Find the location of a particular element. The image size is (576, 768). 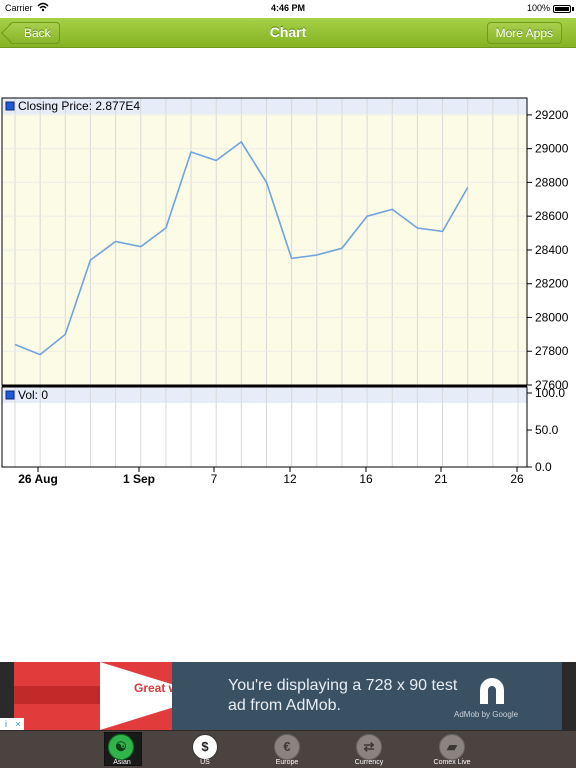

clock: 4:46 PM is located at coordinates (287, 8).